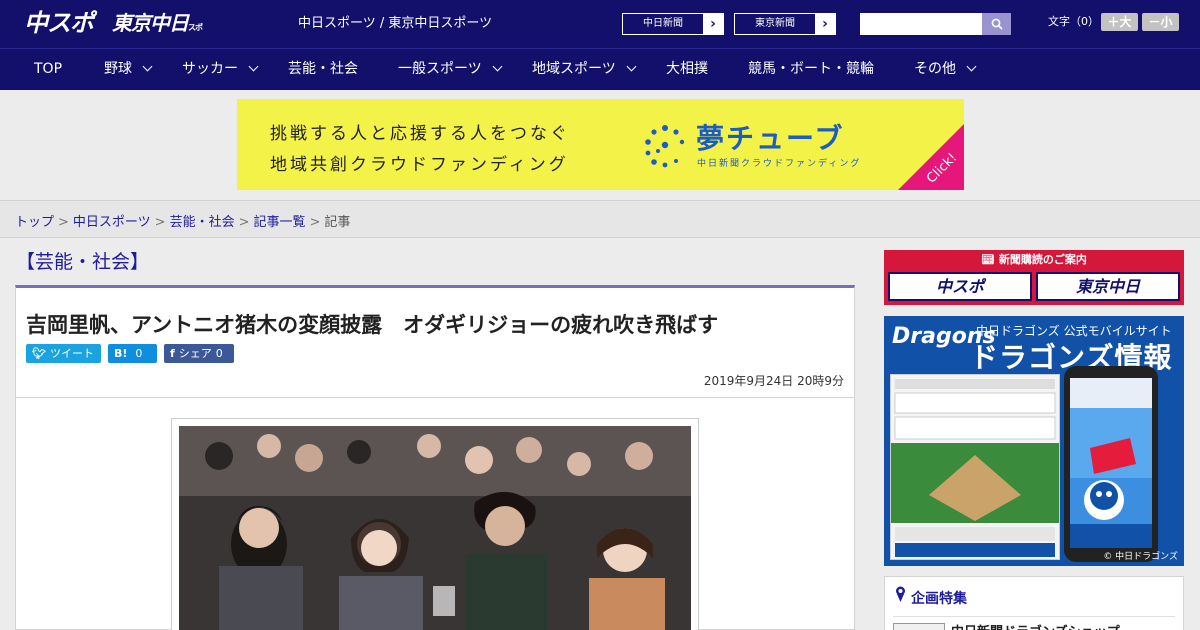 The height and width of the screenshot is (630, 1200). Describe the element at coordinates (63, 23) in the screenshot. I see `chuspo-logo: 中スポ` at that location.